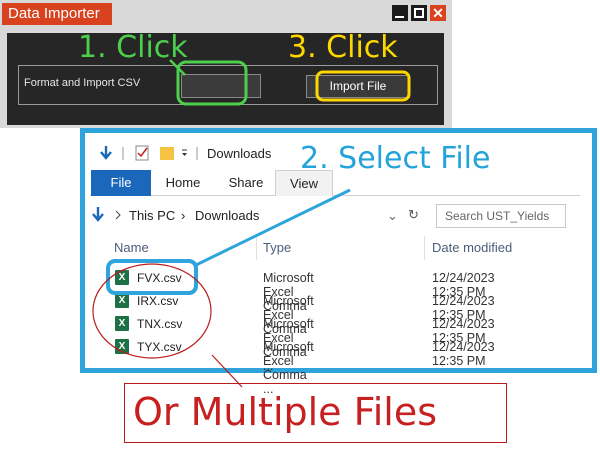 Image resolution: width=600 pixels, height=462 pixels. What do you see at coordinates (315, 413) in the screenshot?
I see `multiple-files-annotation: Or Multiple Files` at bounding box center [315, 413].